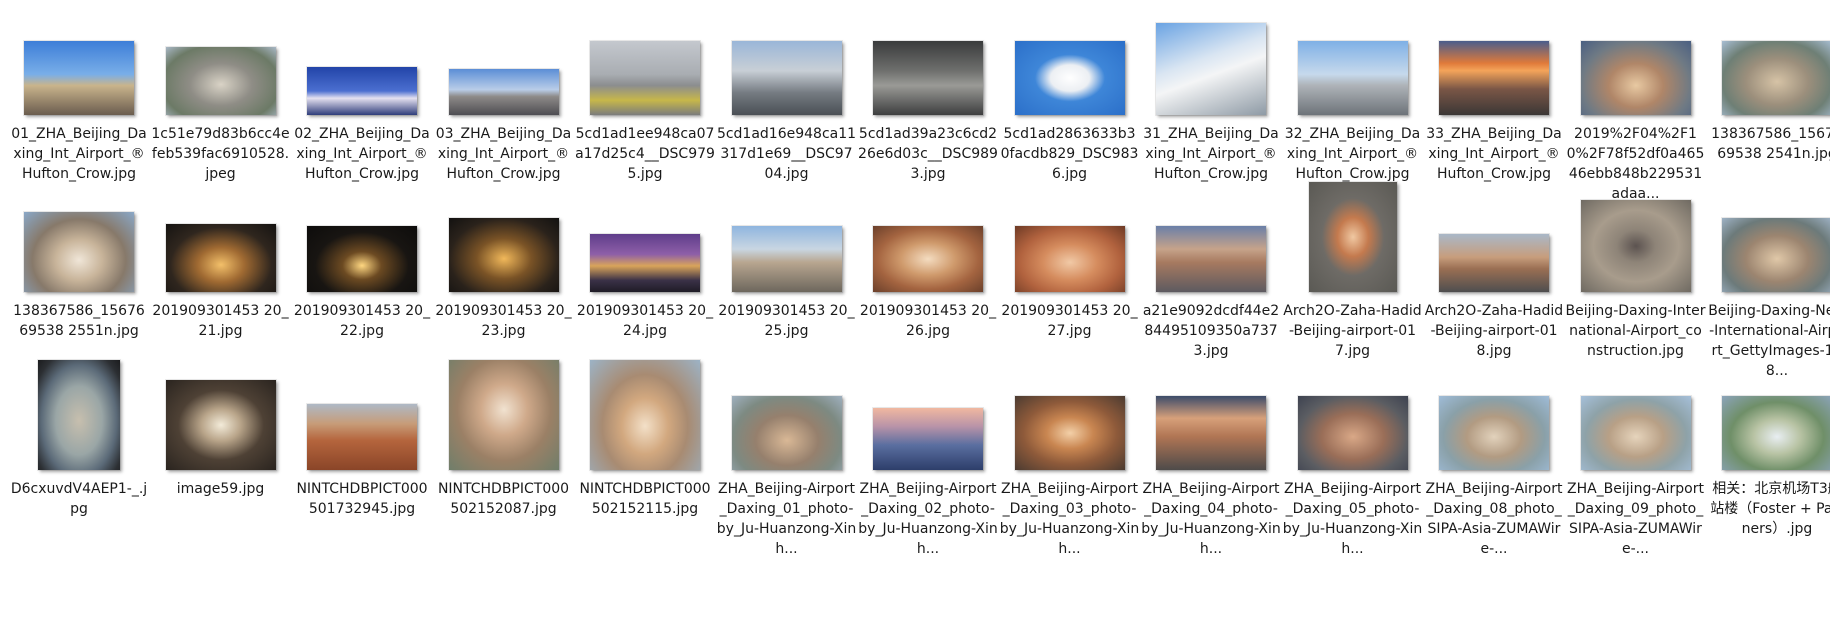 This screenshot has width=1830, height=643. I want to click on file-item: 5cd1ad1ee948ca07a17d25c4__DSC9795.jpg, so click(645, 100).